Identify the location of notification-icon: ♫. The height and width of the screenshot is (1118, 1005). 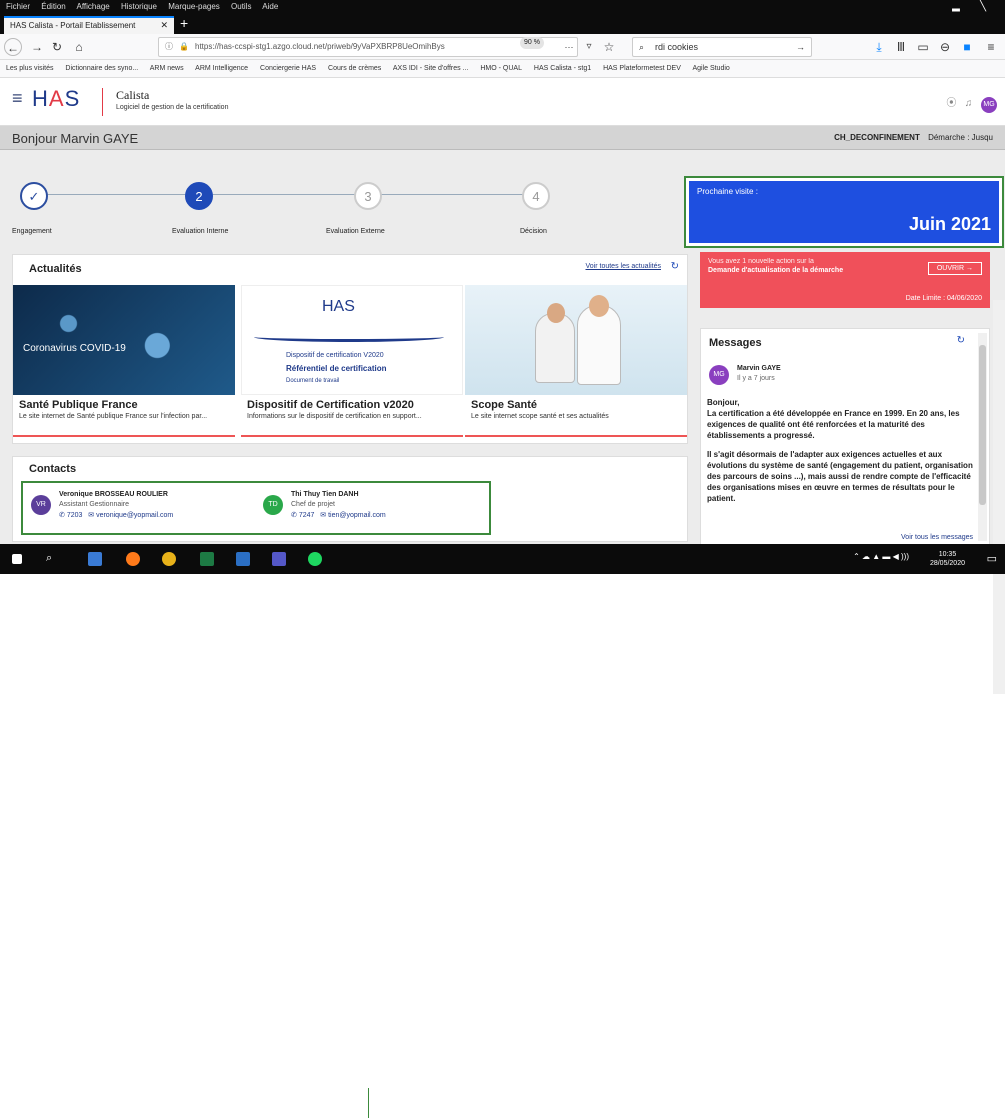
(969, 103).